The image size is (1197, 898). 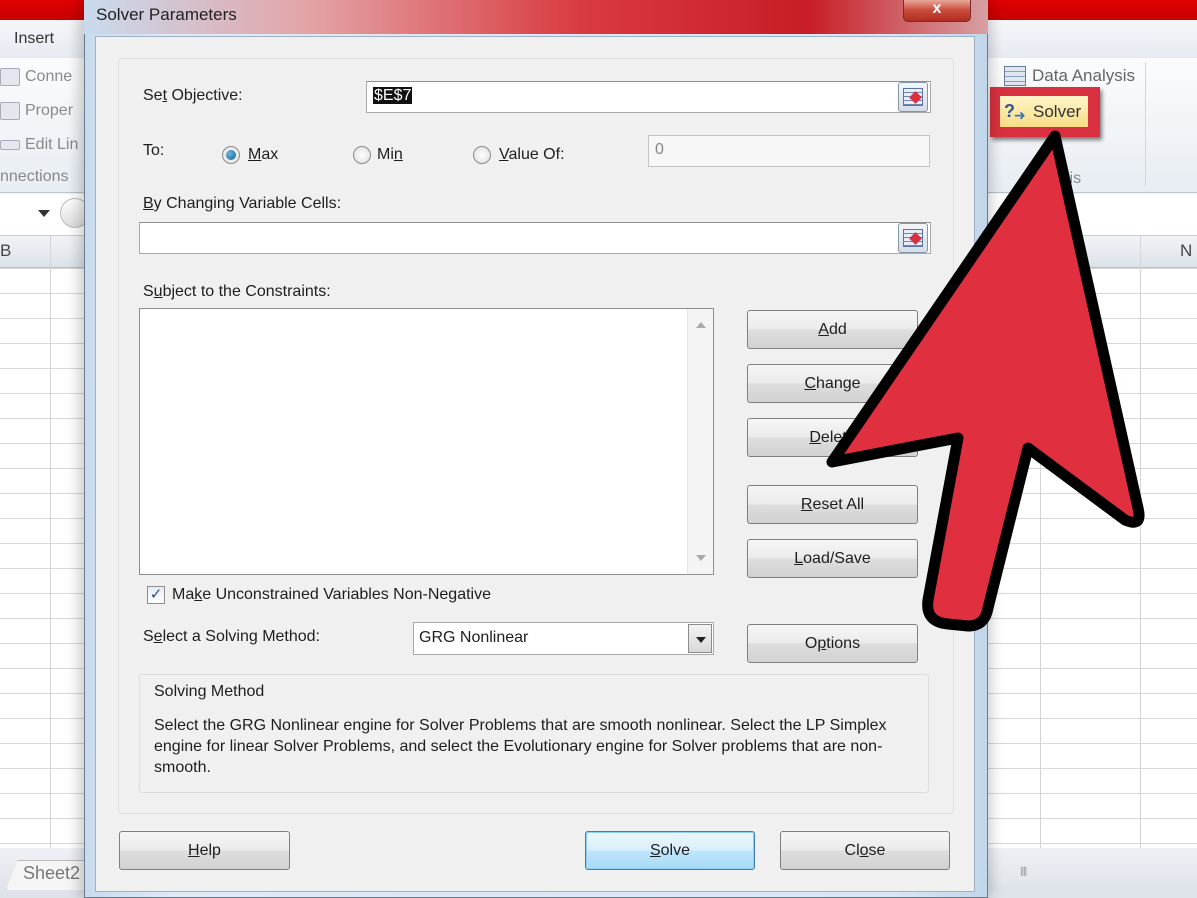 I want to click on set-objective-value: $E$7, so click(x=393, y=95).